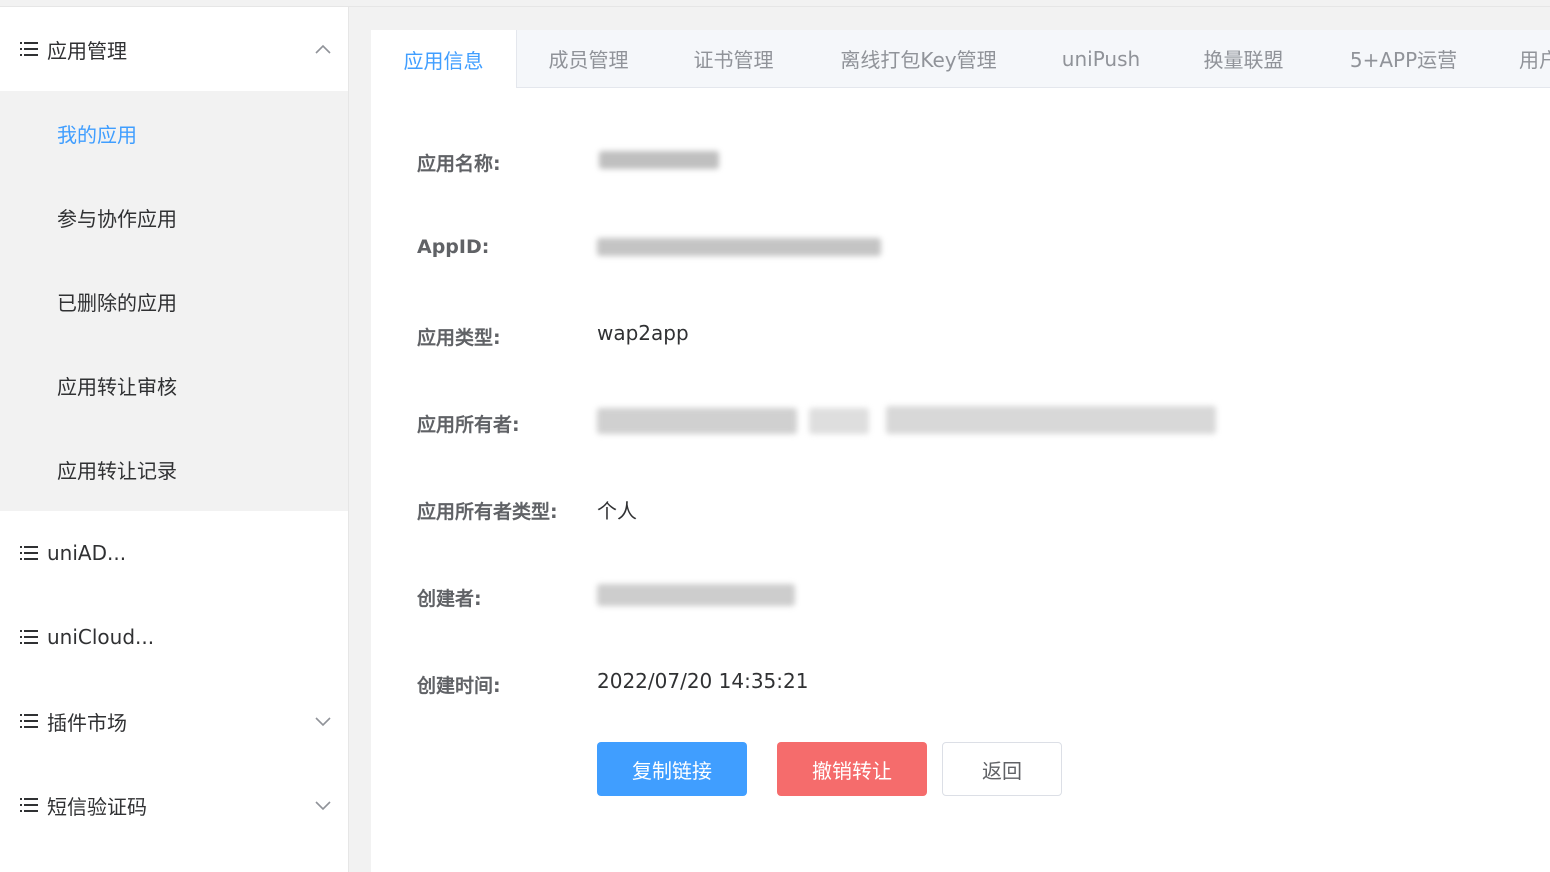  Describe the element at coordinates (672, 769) in the screenshot. I see `copy-link-button: 复制链接` at that location.